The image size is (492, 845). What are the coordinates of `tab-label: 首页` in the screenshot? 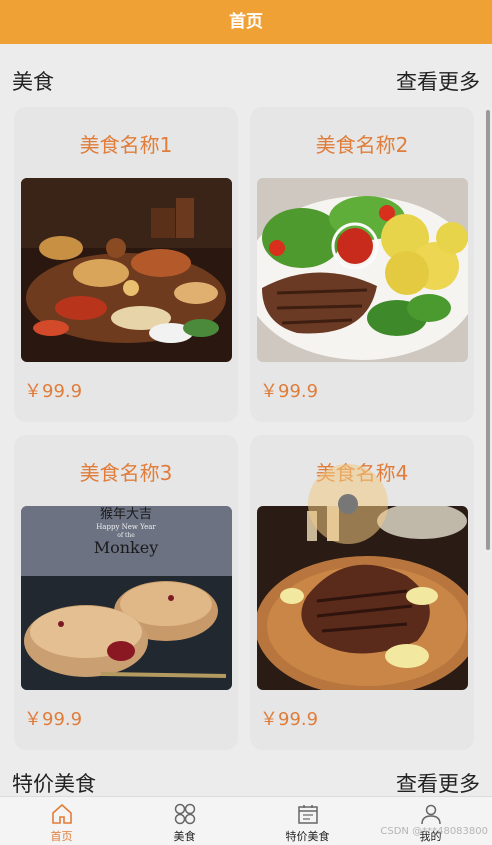 It's located at (61, 836).